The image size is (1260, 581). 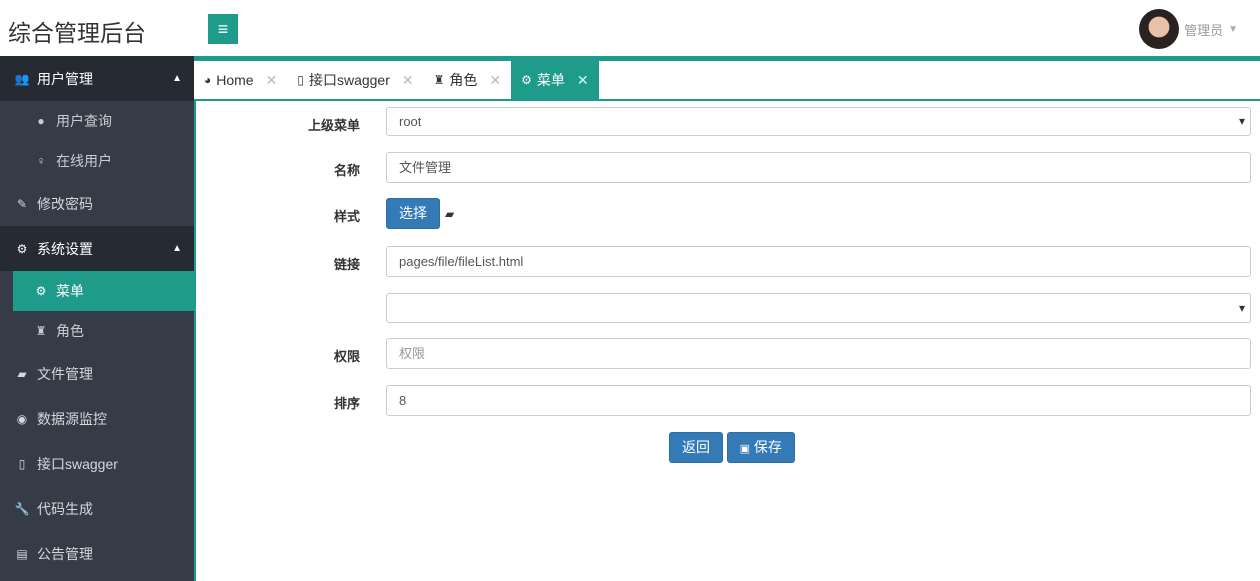 What do you see at coordinates (97, 508) in the screenshot?
I see `sidebar-item-code-gen: 🔧 代码生成` at bounding box center [97, 508].